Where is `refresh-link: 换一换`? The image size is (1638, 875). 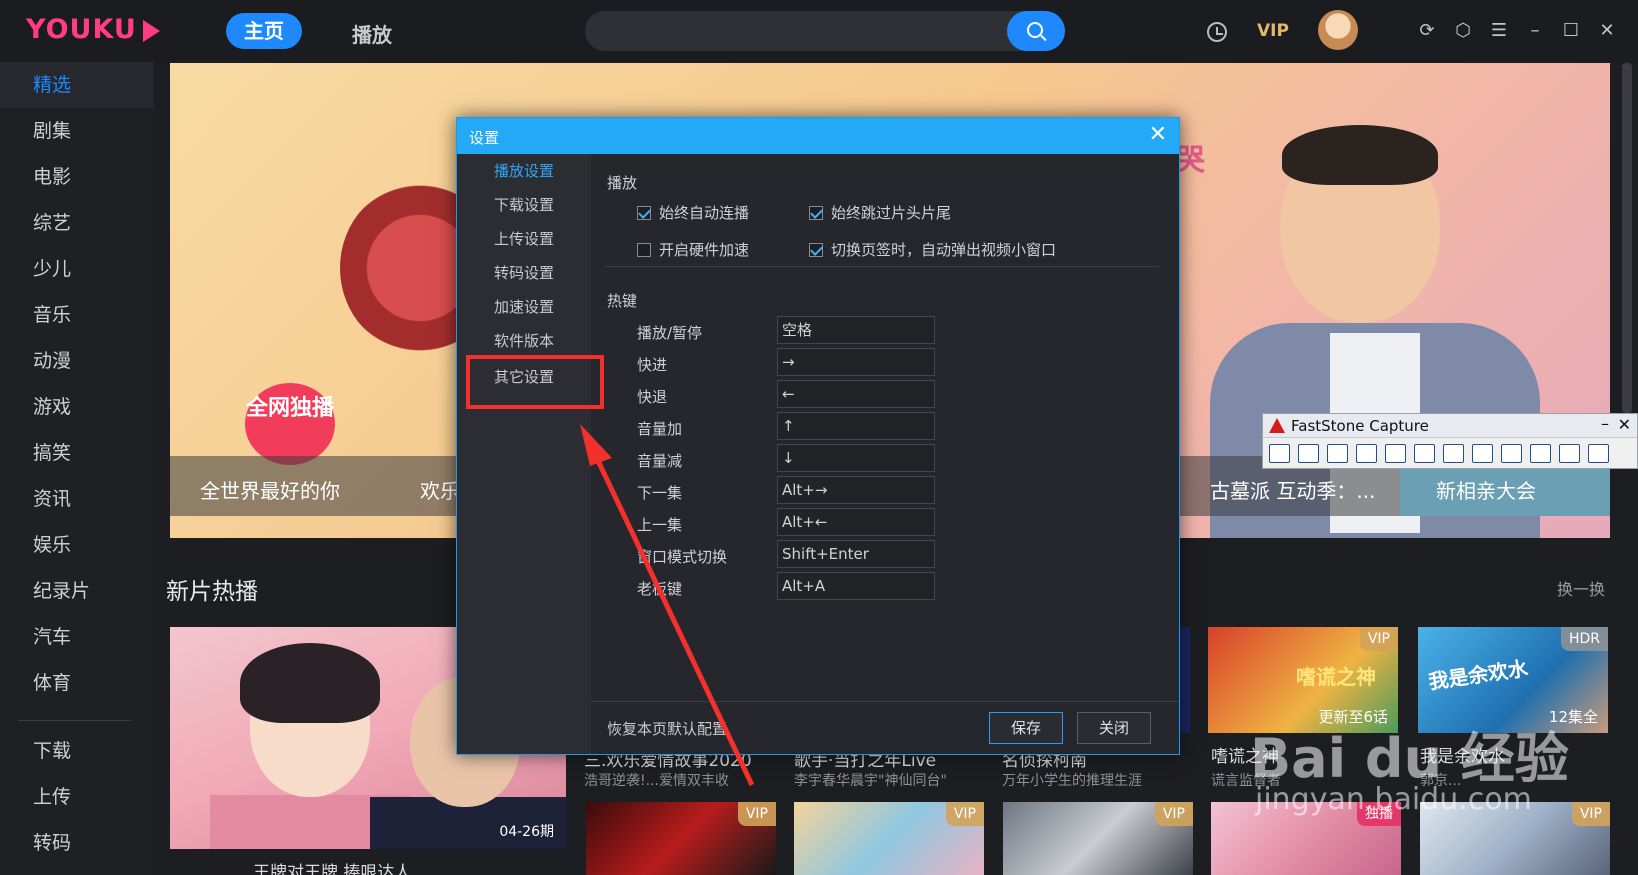 refresh-link: 换一换 is located at coordinates (1581, 588).